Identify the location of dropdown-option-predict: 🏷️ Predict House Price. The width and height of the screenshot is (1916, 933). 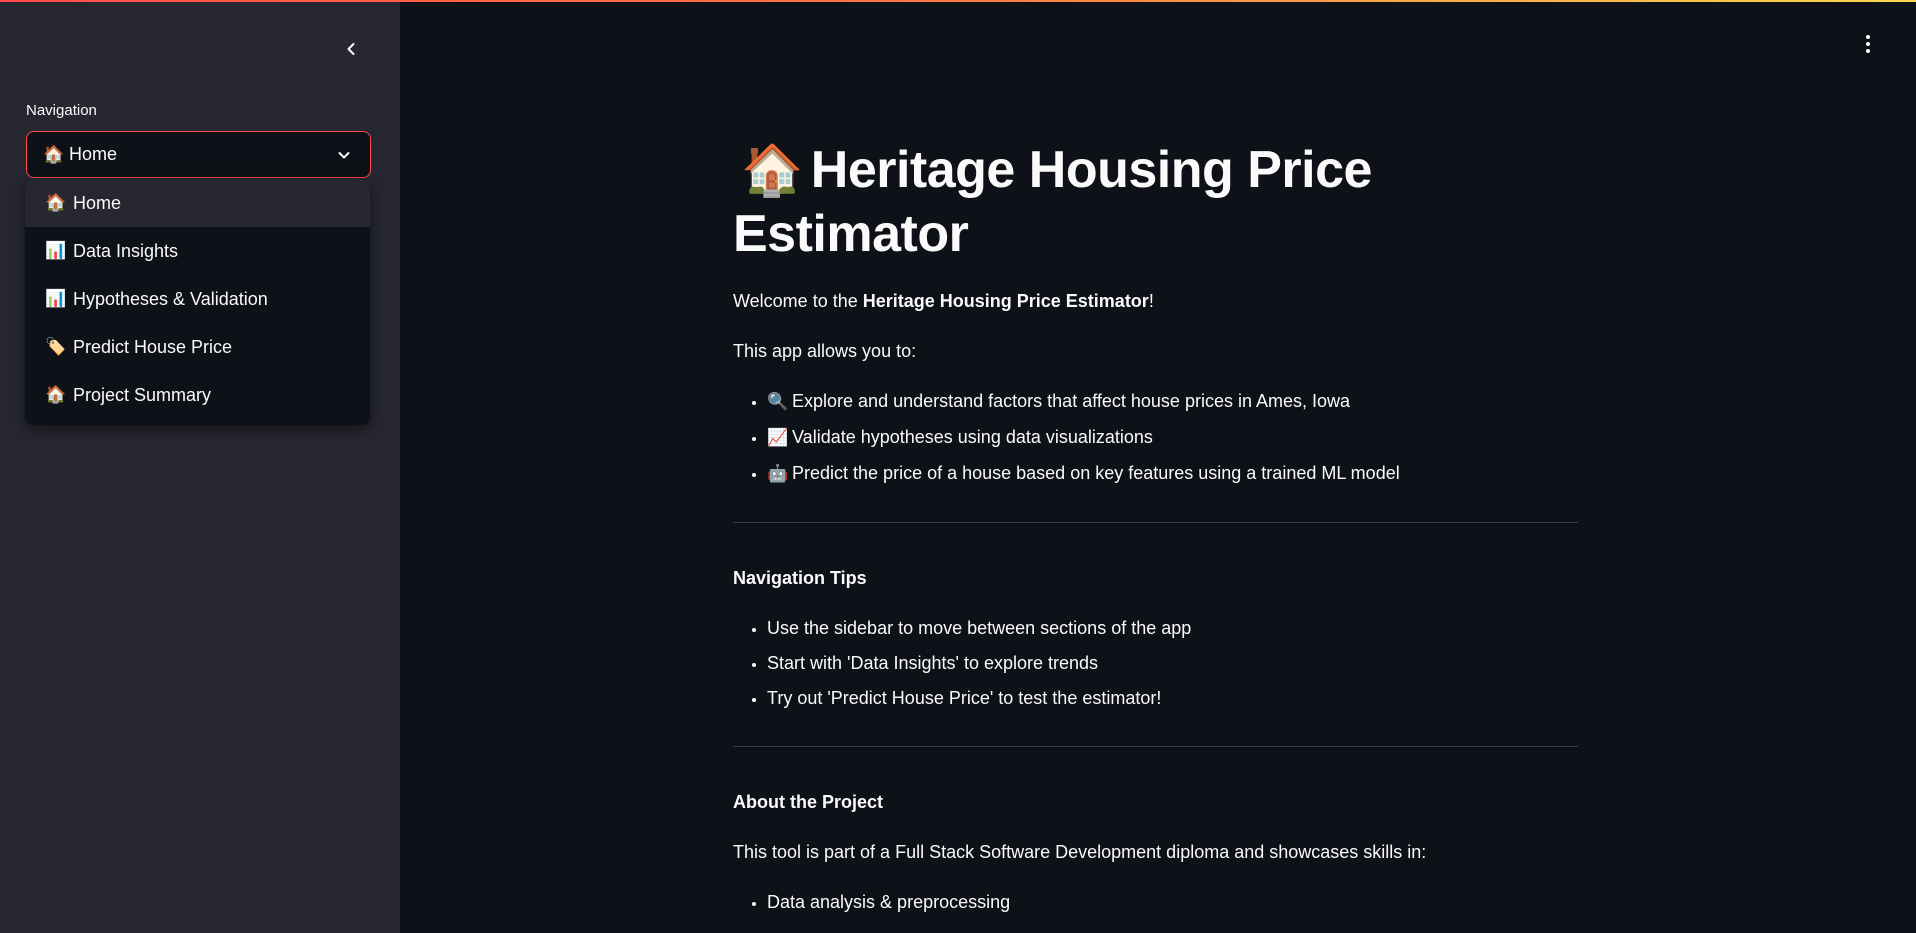
(197, 347).